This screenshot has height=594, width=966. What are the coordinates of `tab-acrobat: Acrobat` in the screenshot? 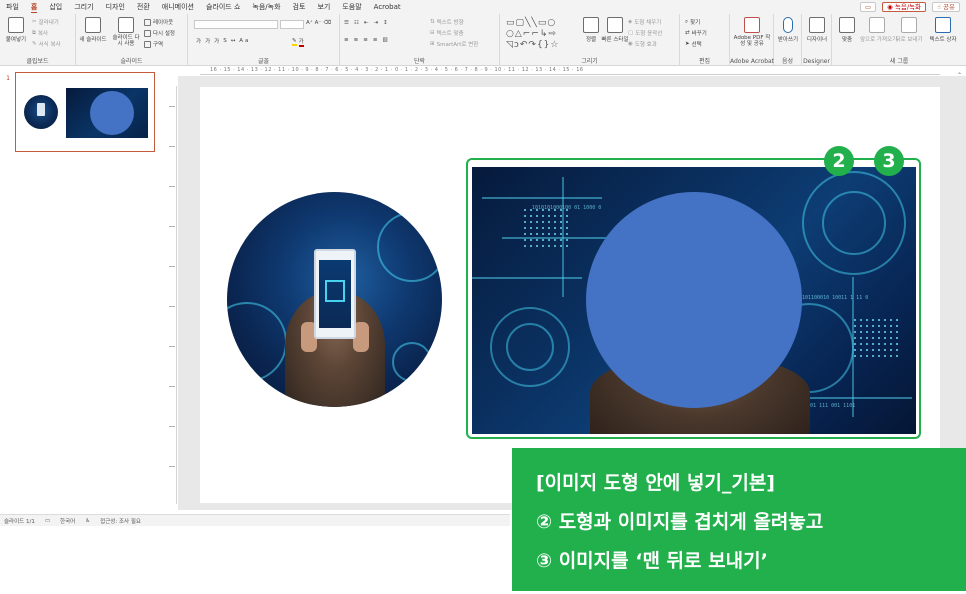 It's located at (387, 7).